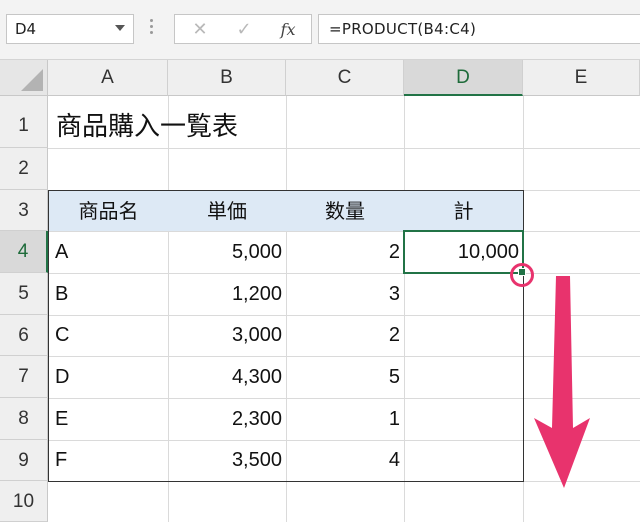  I want to click on cell-c4: 2, so click(345, 252).